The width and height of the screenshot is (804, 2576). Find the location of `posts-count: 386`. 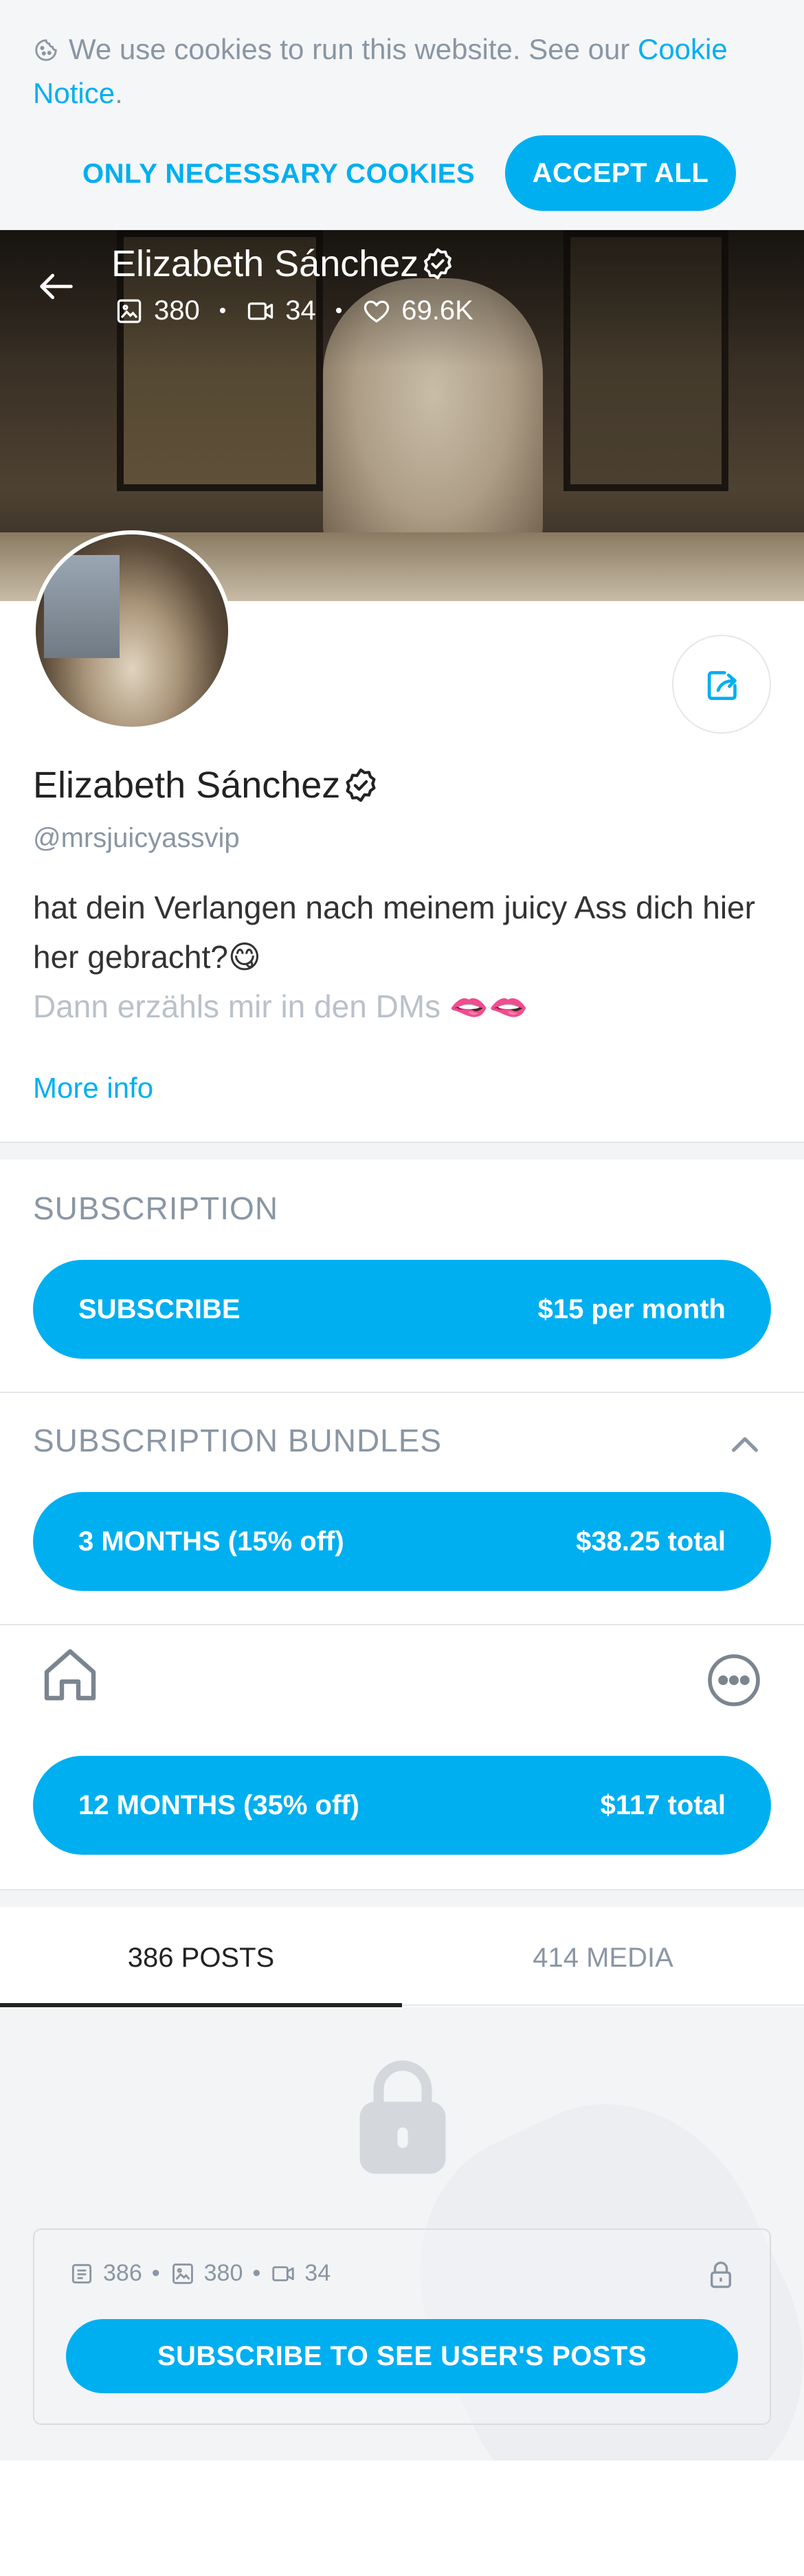

posts-count: 386 is located at coordinates (105, 2273).